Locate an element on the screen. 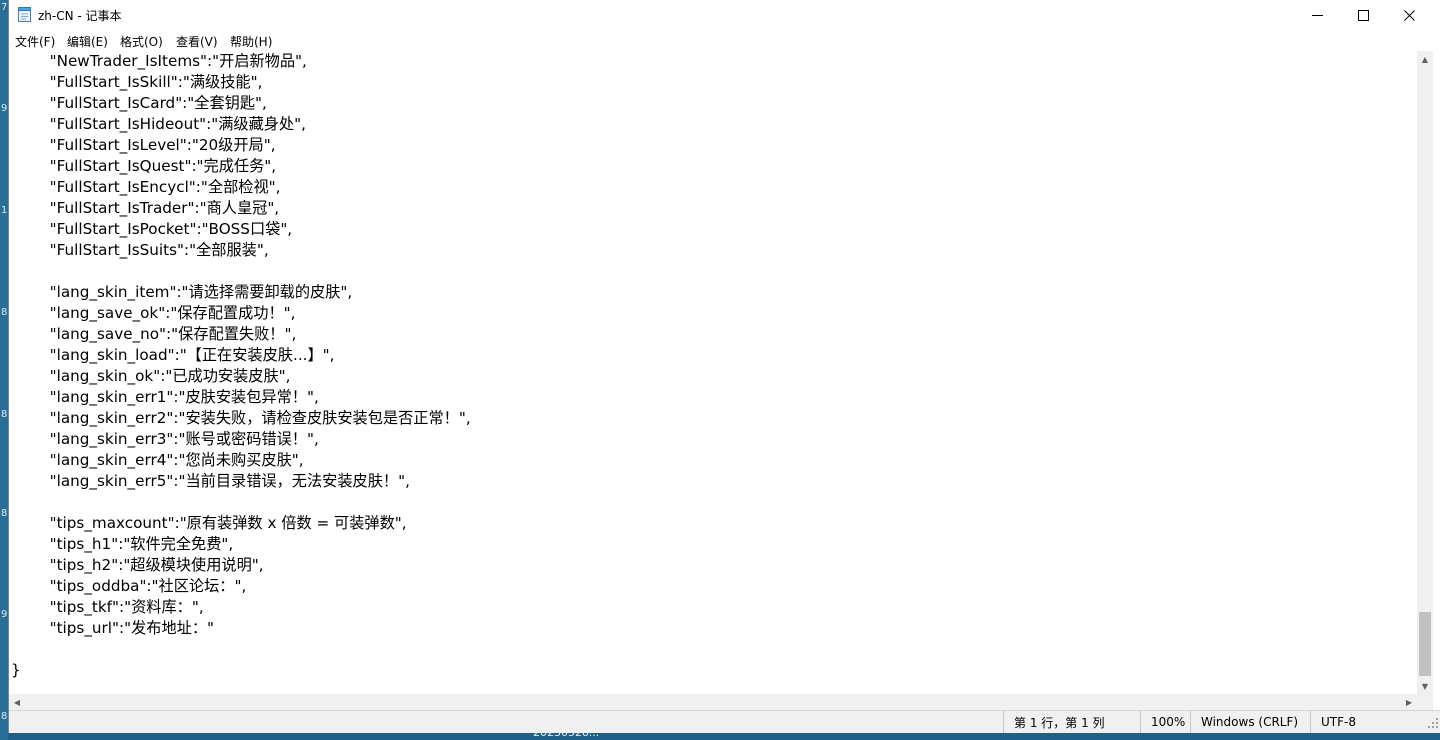  status-zoom: 100% is located at coordinates (1165, 722).